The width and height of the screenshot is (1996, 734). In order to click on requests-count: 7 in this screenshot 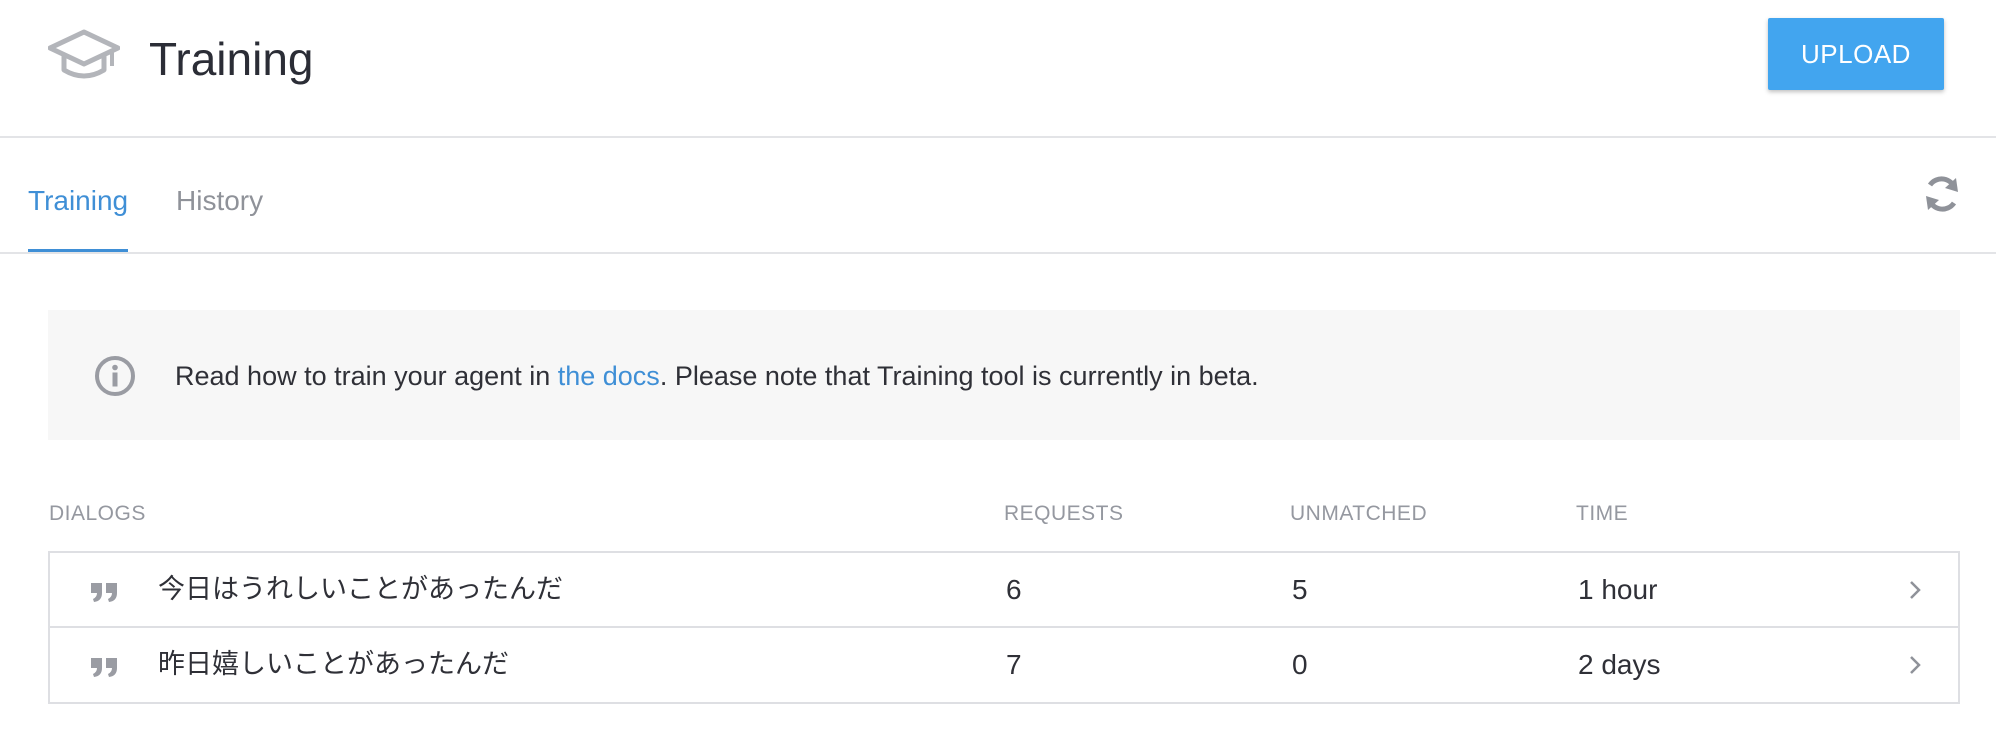, I will do `click(1014, 664)`.